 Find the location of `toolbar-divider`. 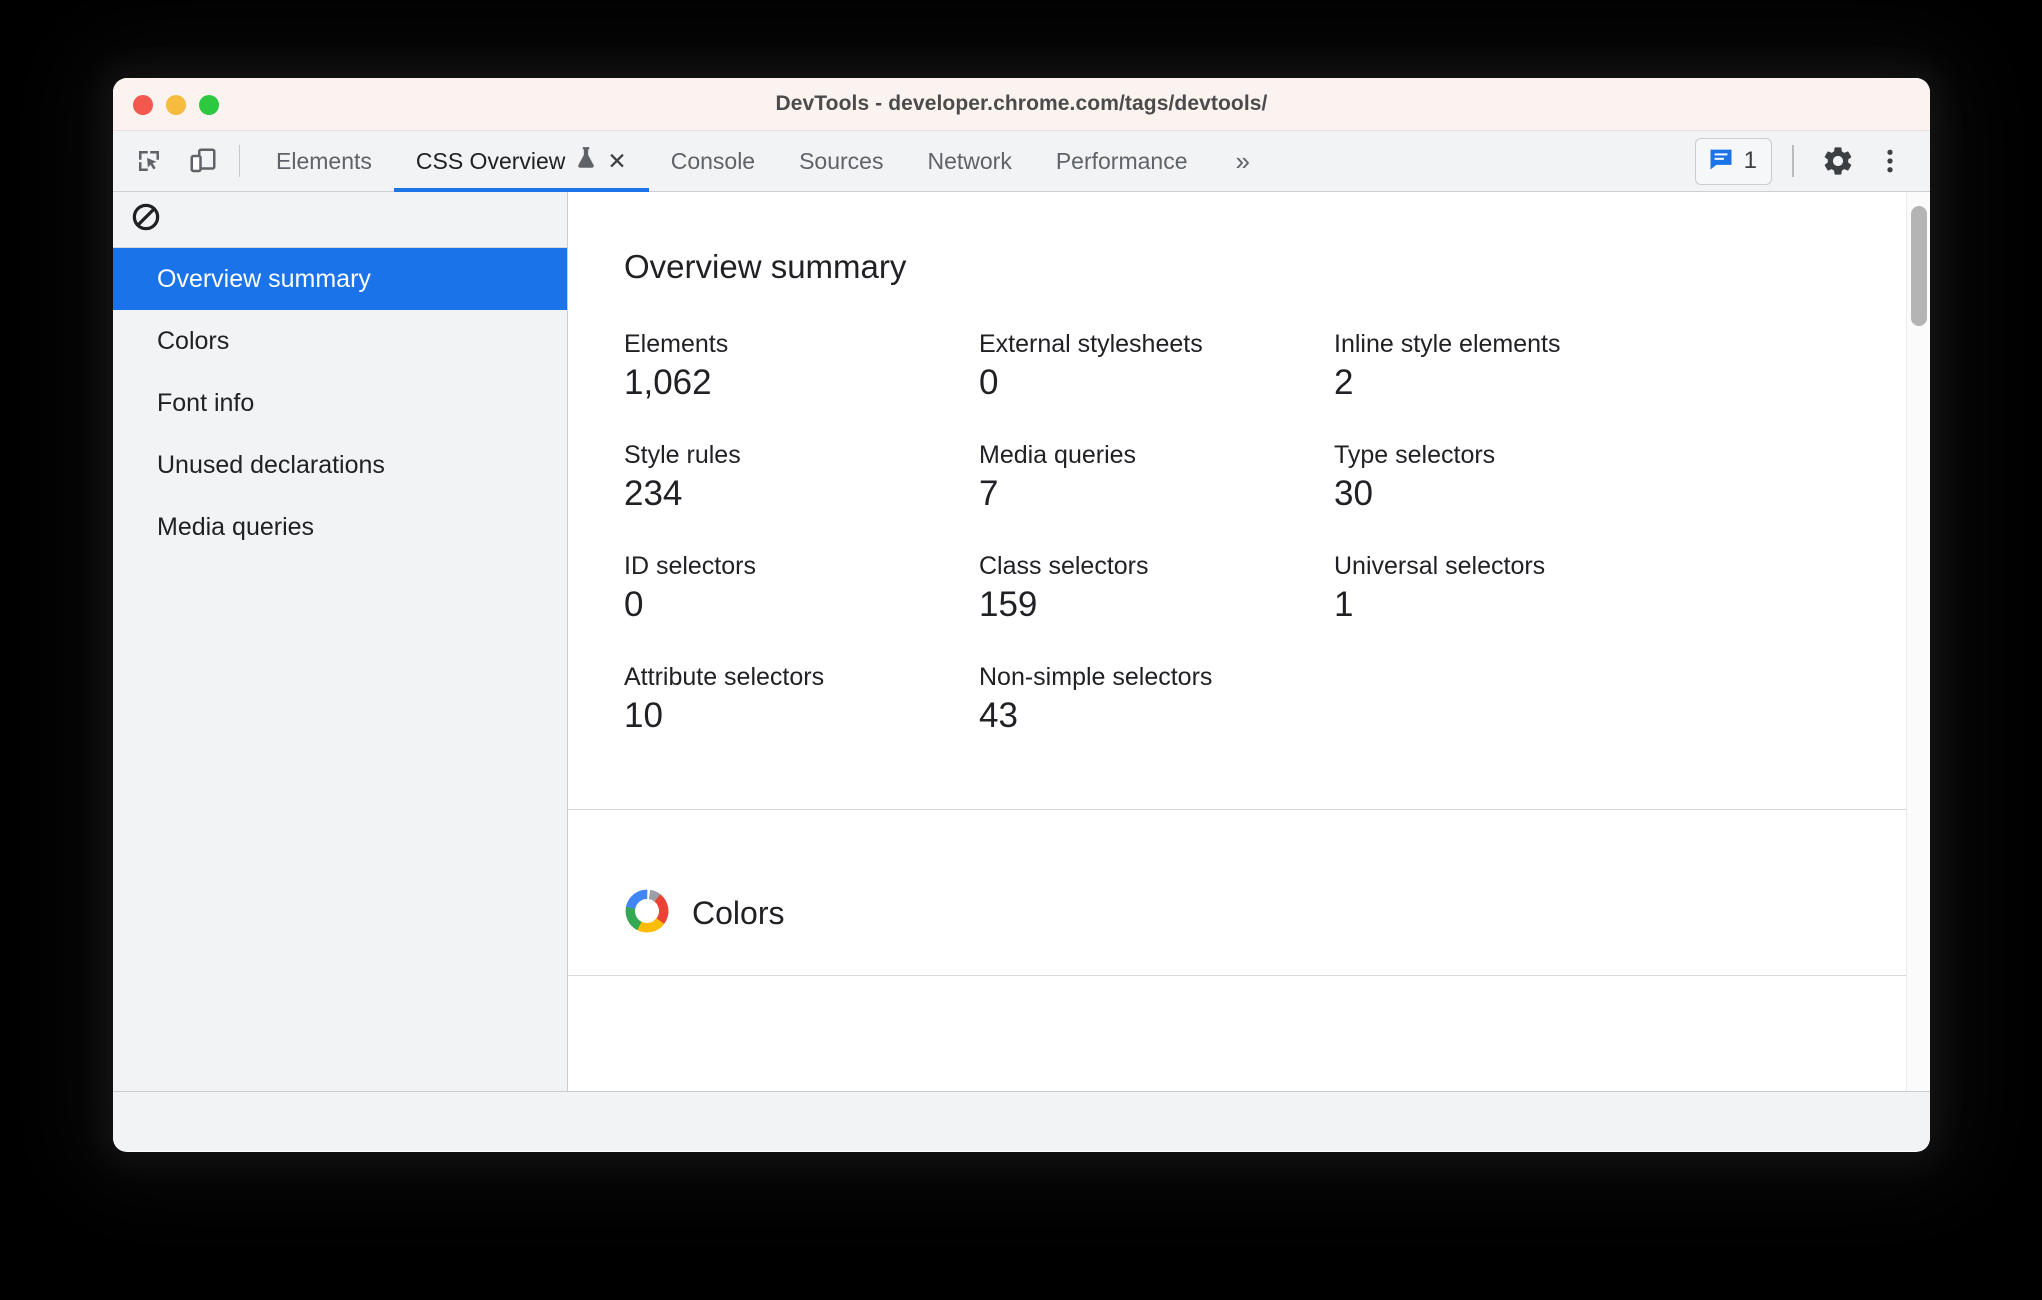

toolbar-divider is located at coordinates (239, 161).